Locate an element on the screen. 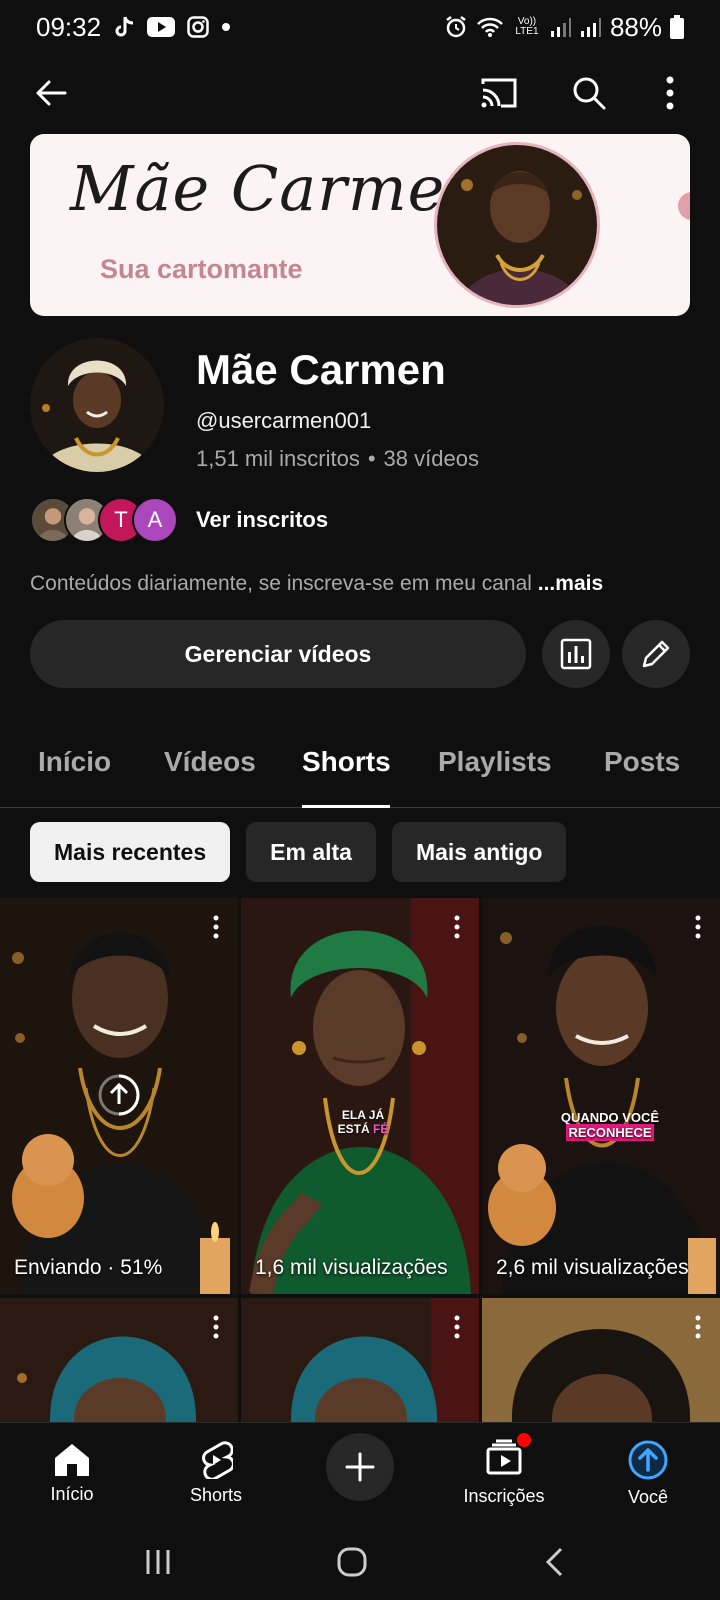  search-button is located at coordinates (589, 93).